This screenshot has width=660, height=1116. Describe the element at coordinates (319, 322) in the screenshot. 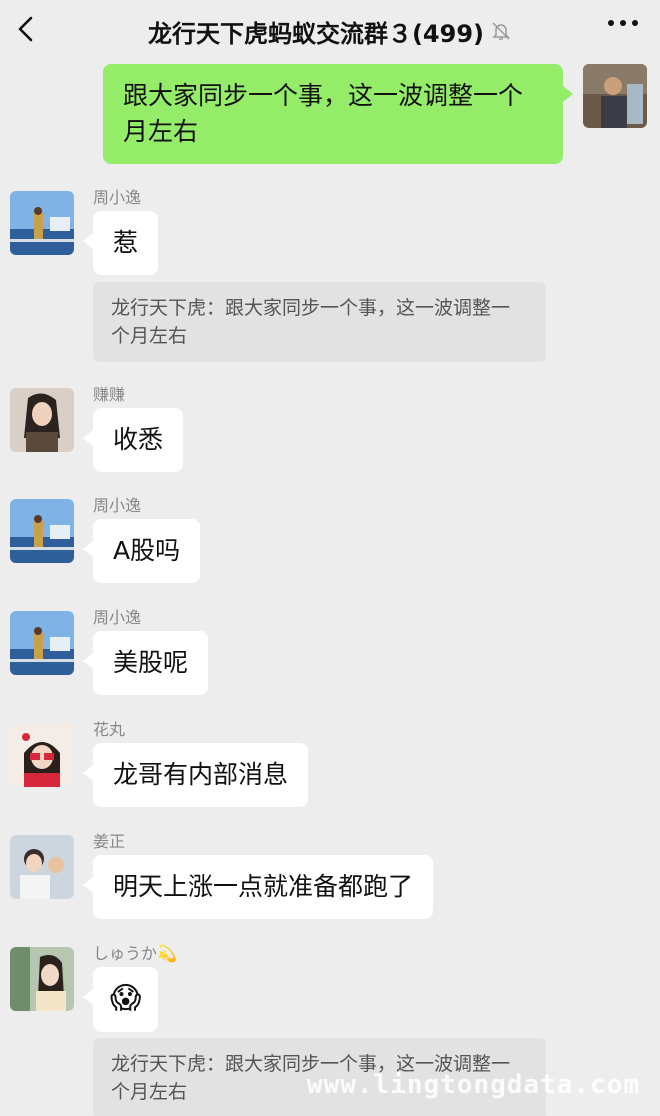

I see `quoted-message: 龙行天下虎：跟大家同步一个事，这一波调整一个月左右` at that location.